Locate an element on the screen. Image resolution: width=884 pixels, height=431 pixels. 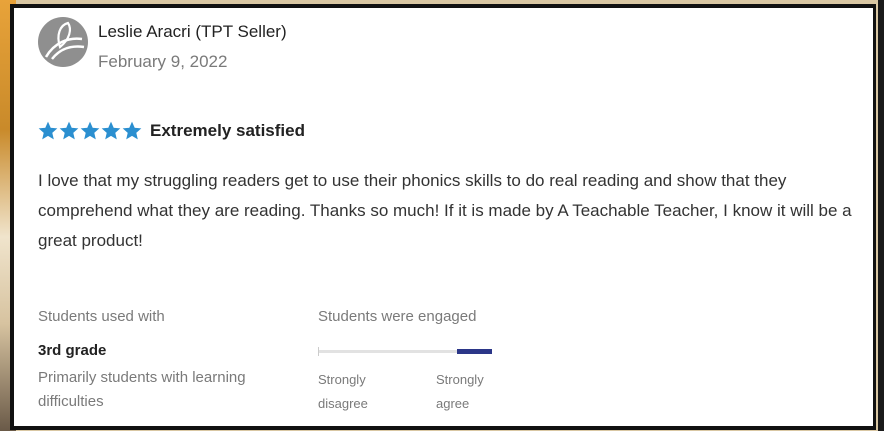
students-engaged-heading: Students were engaged is located at coordinates (397, 316).